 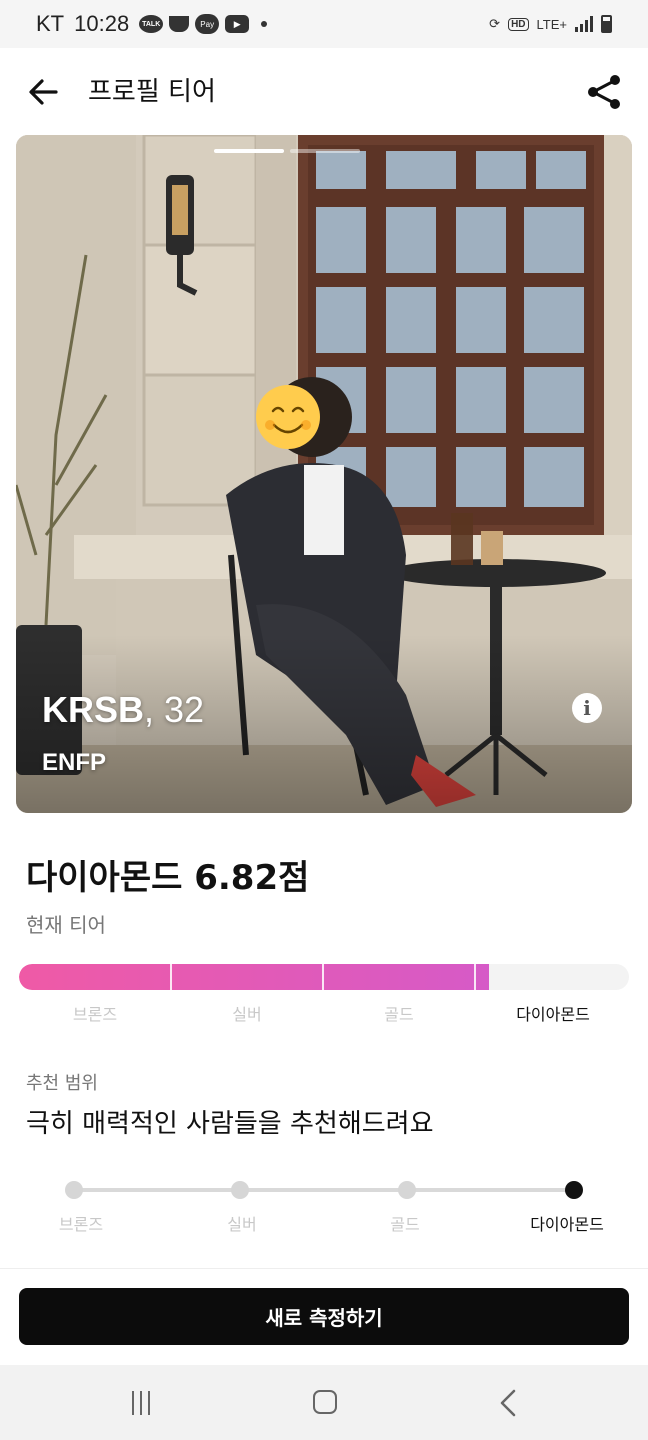 I want to click on range-dot-gold, so click(x=407, y=1190).